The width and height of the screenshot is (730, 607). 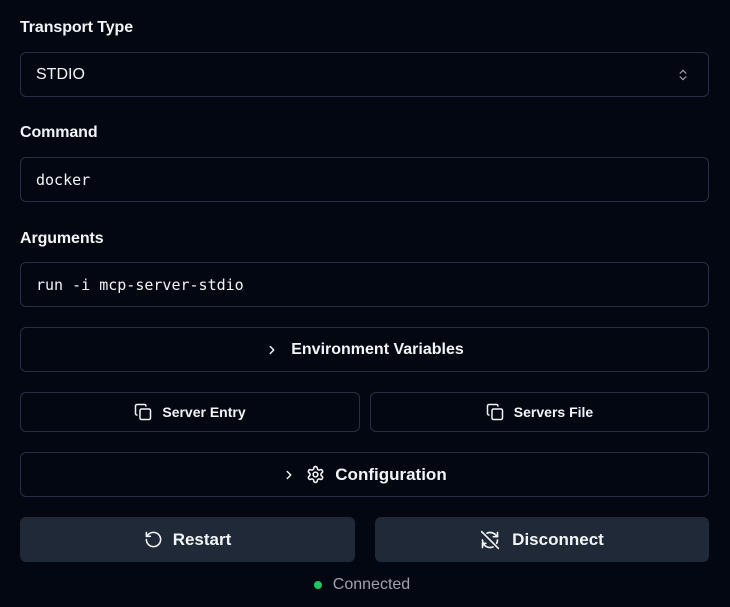 What do you see at coordinates (59, 132) in the screenshot?
I see `command-label: Command` at bounding box center [59, 132].